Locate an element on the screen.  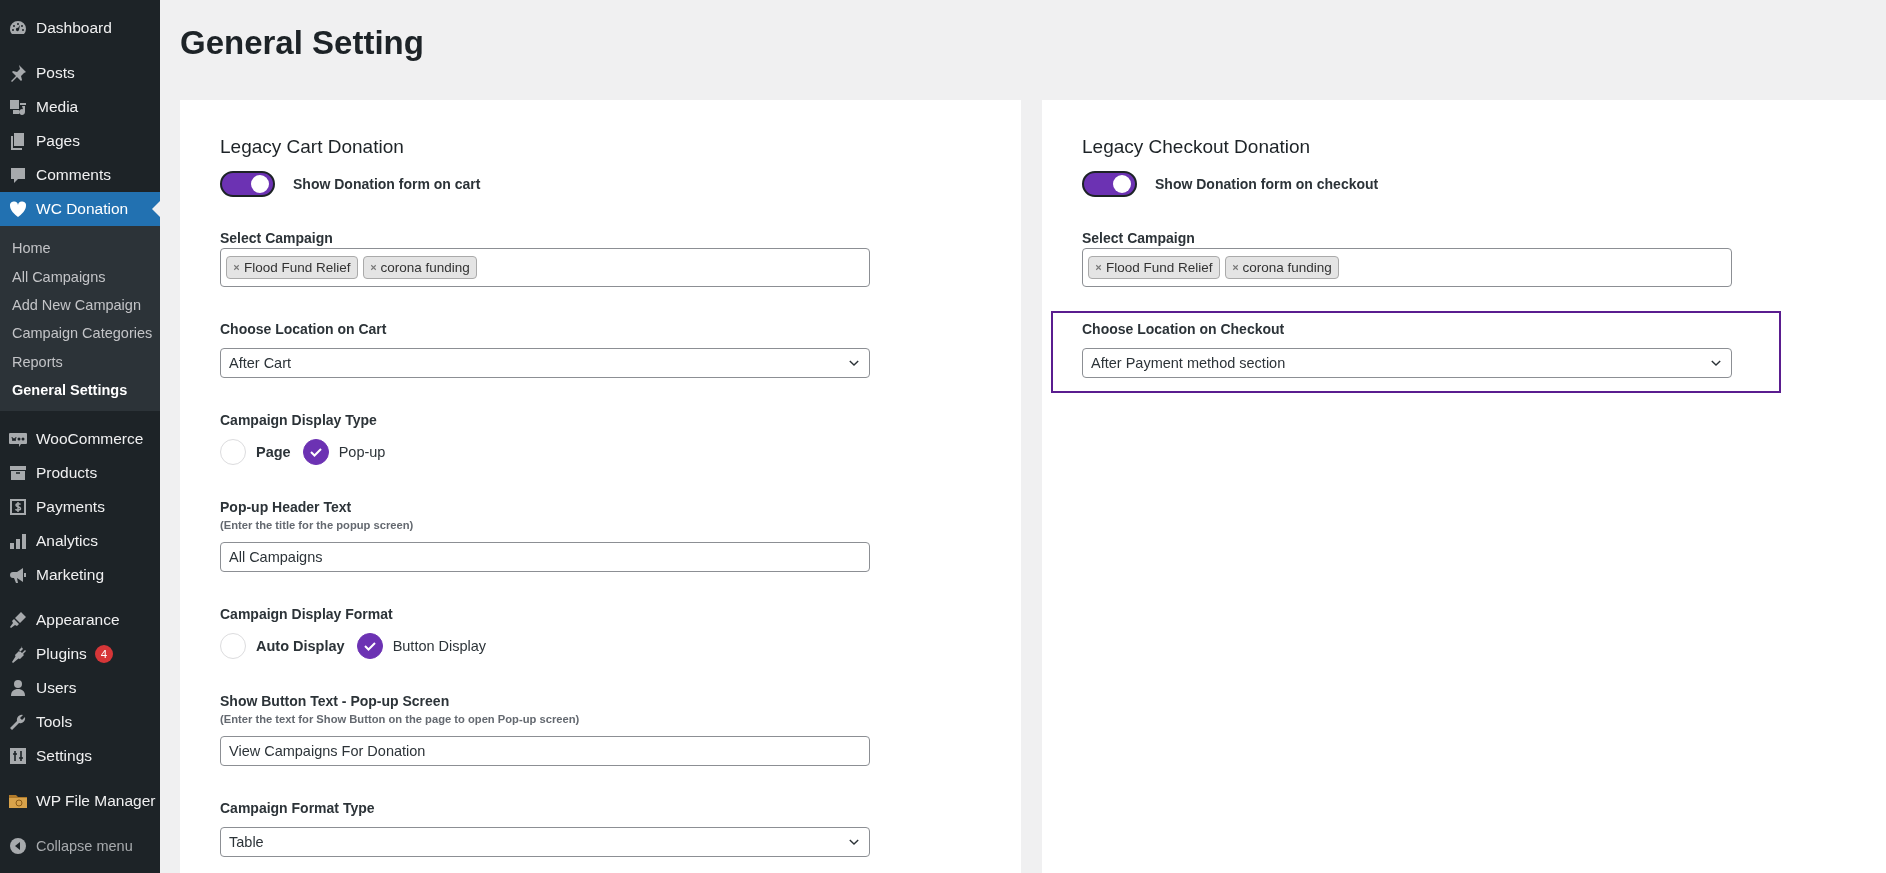
card-title: Legacy Checkout Donation is located at coordinates (1196, 147).